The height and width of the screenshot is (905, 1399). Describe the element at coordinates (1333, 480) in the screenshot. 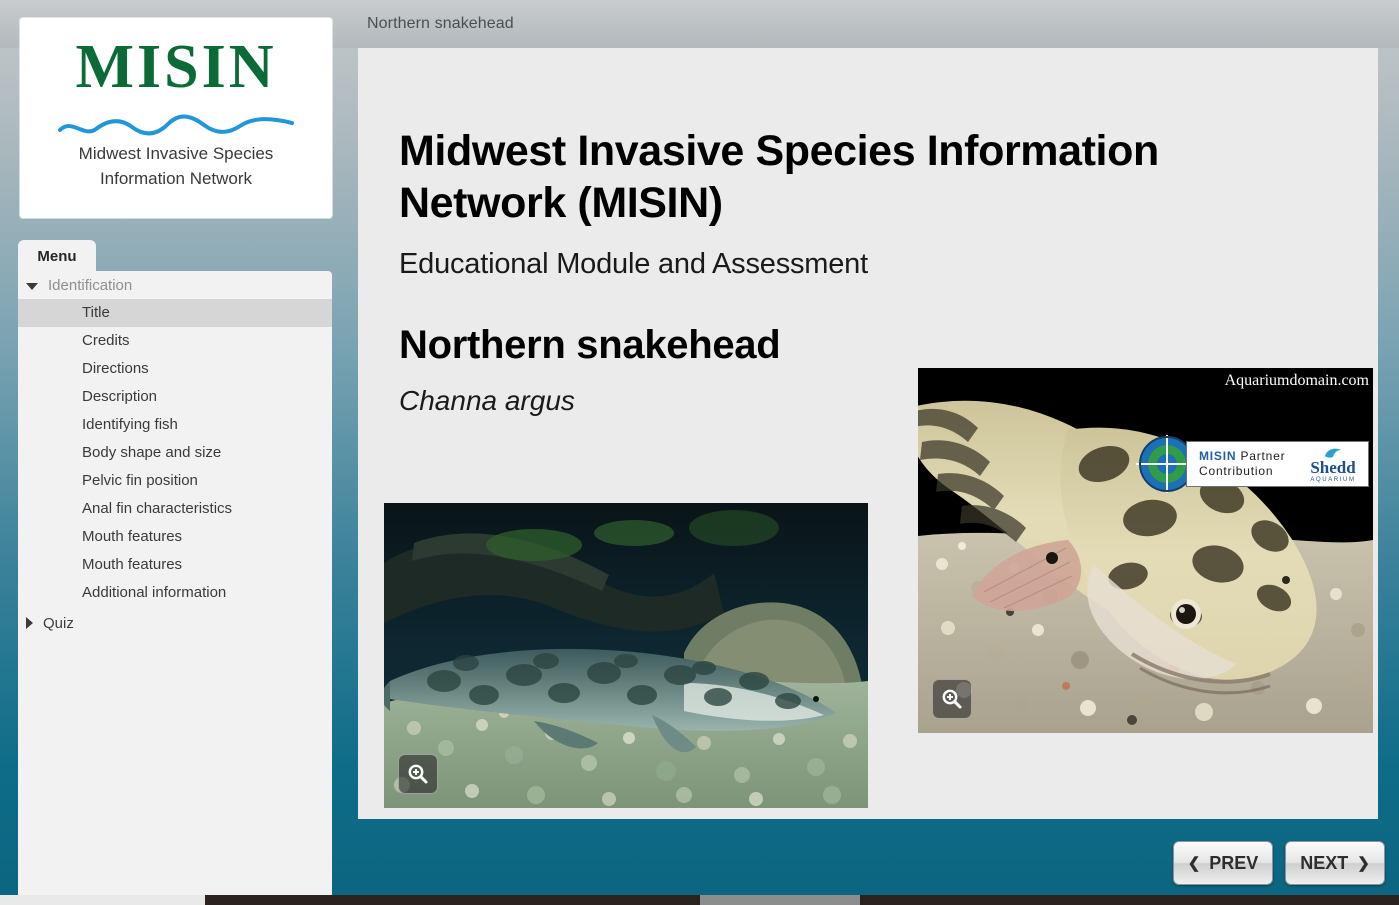

I see `shedd-subtitle: AQUARIUM` at that location.